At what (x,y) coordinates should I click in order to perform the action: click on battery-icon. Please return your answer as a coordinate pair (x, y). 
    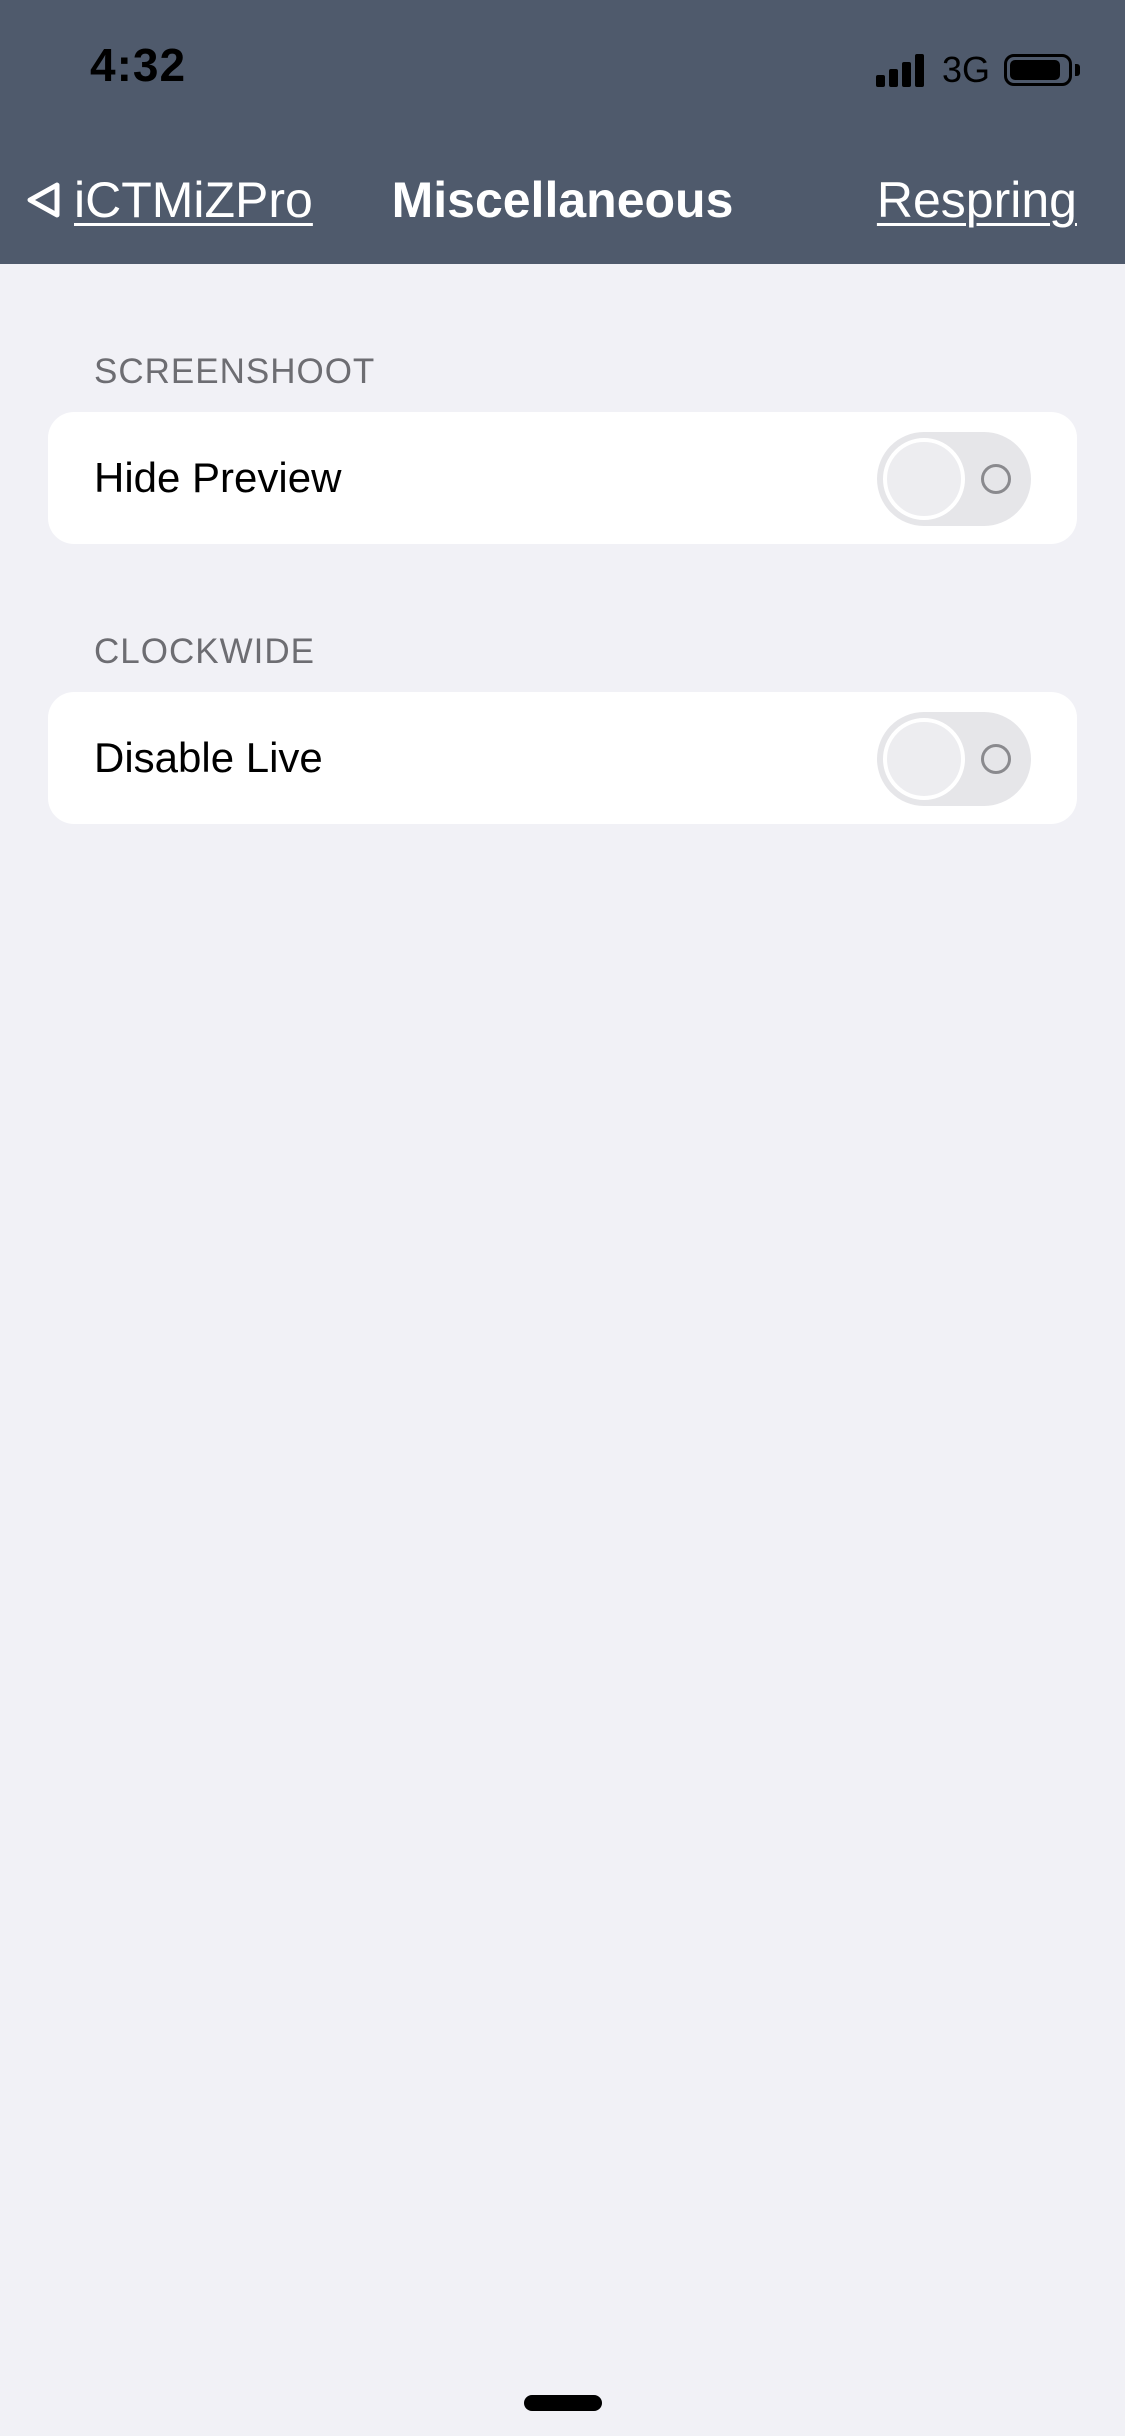
    Looking at the image, I should click on (1038, 70).